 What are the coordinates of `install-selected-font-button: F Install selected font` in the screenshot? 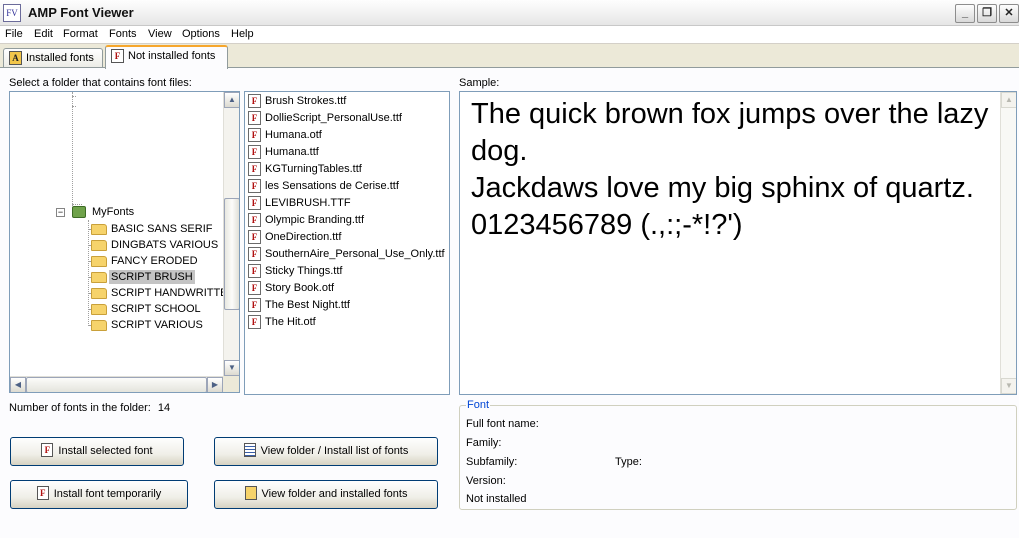 It's located at (97, 451).